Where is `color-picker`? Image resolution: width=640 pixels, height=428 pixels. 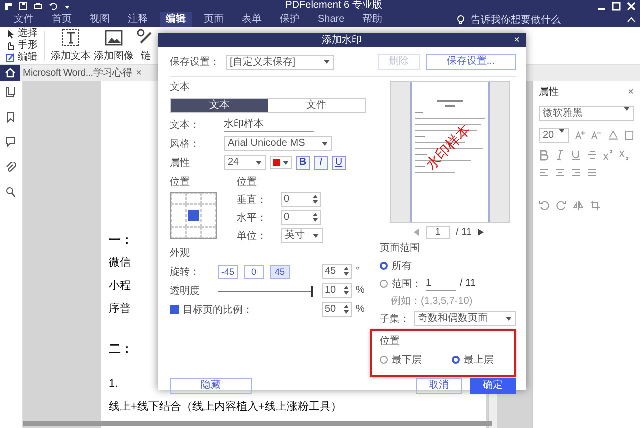 color-picker is located at coordinates (281, 162).